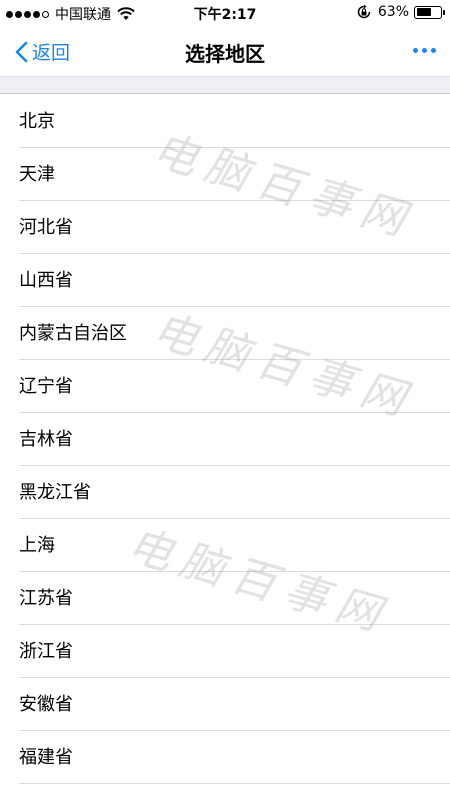 The height and width of the screenshot is (800, 450). What do you see at coordinates (225, 651) in the screenshot?
I see `region-list-item: 浙江省` at bounding box center [225, 651].